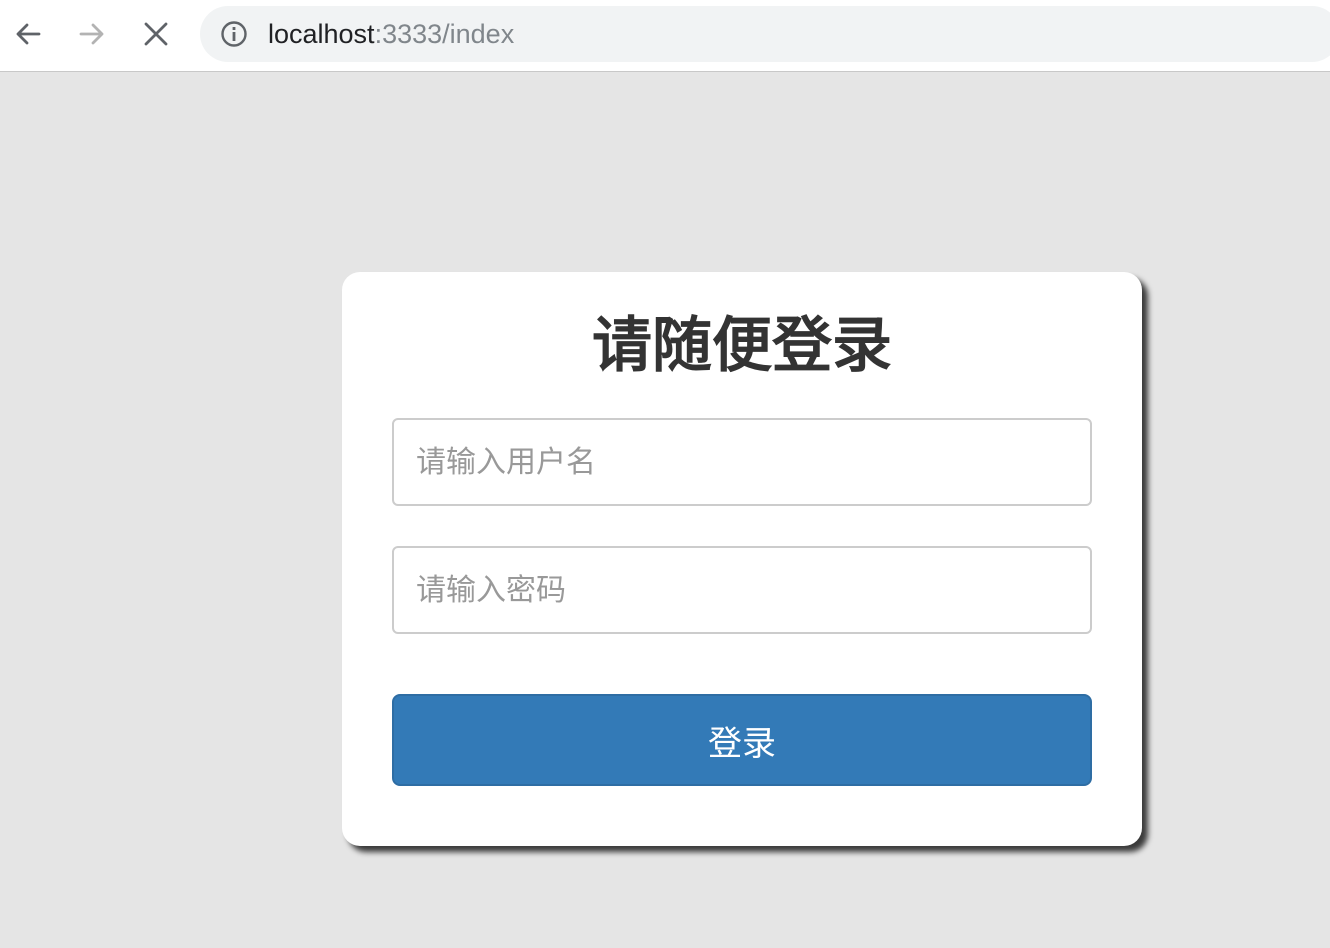  I want to click on arrow-left-icon, so click(28, 34).